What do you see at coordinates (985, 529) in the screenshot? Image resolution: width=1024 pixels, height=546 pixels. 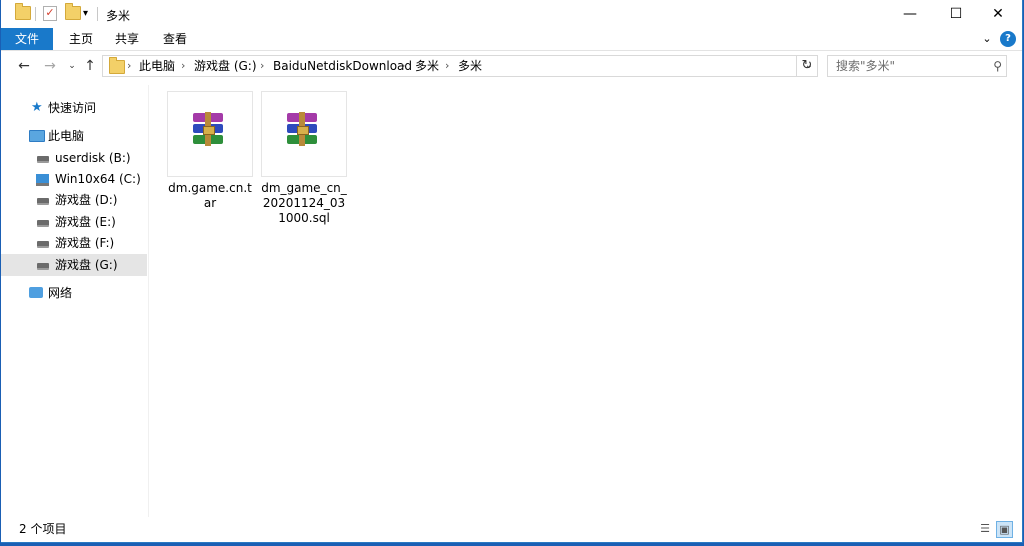 I see `details-view-icon: ☰` at bounding box center [985, 529].